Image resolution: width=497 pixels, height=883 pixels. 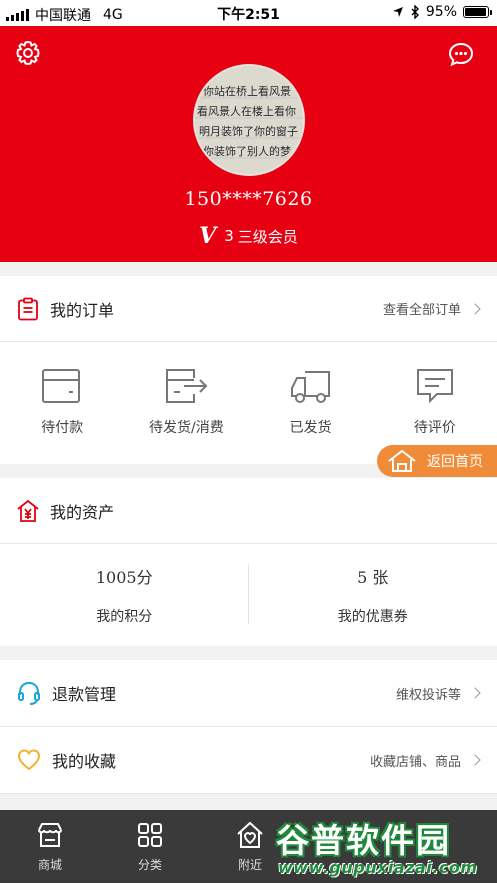 I want to click on truck-icon, so click(x=310, y=387).